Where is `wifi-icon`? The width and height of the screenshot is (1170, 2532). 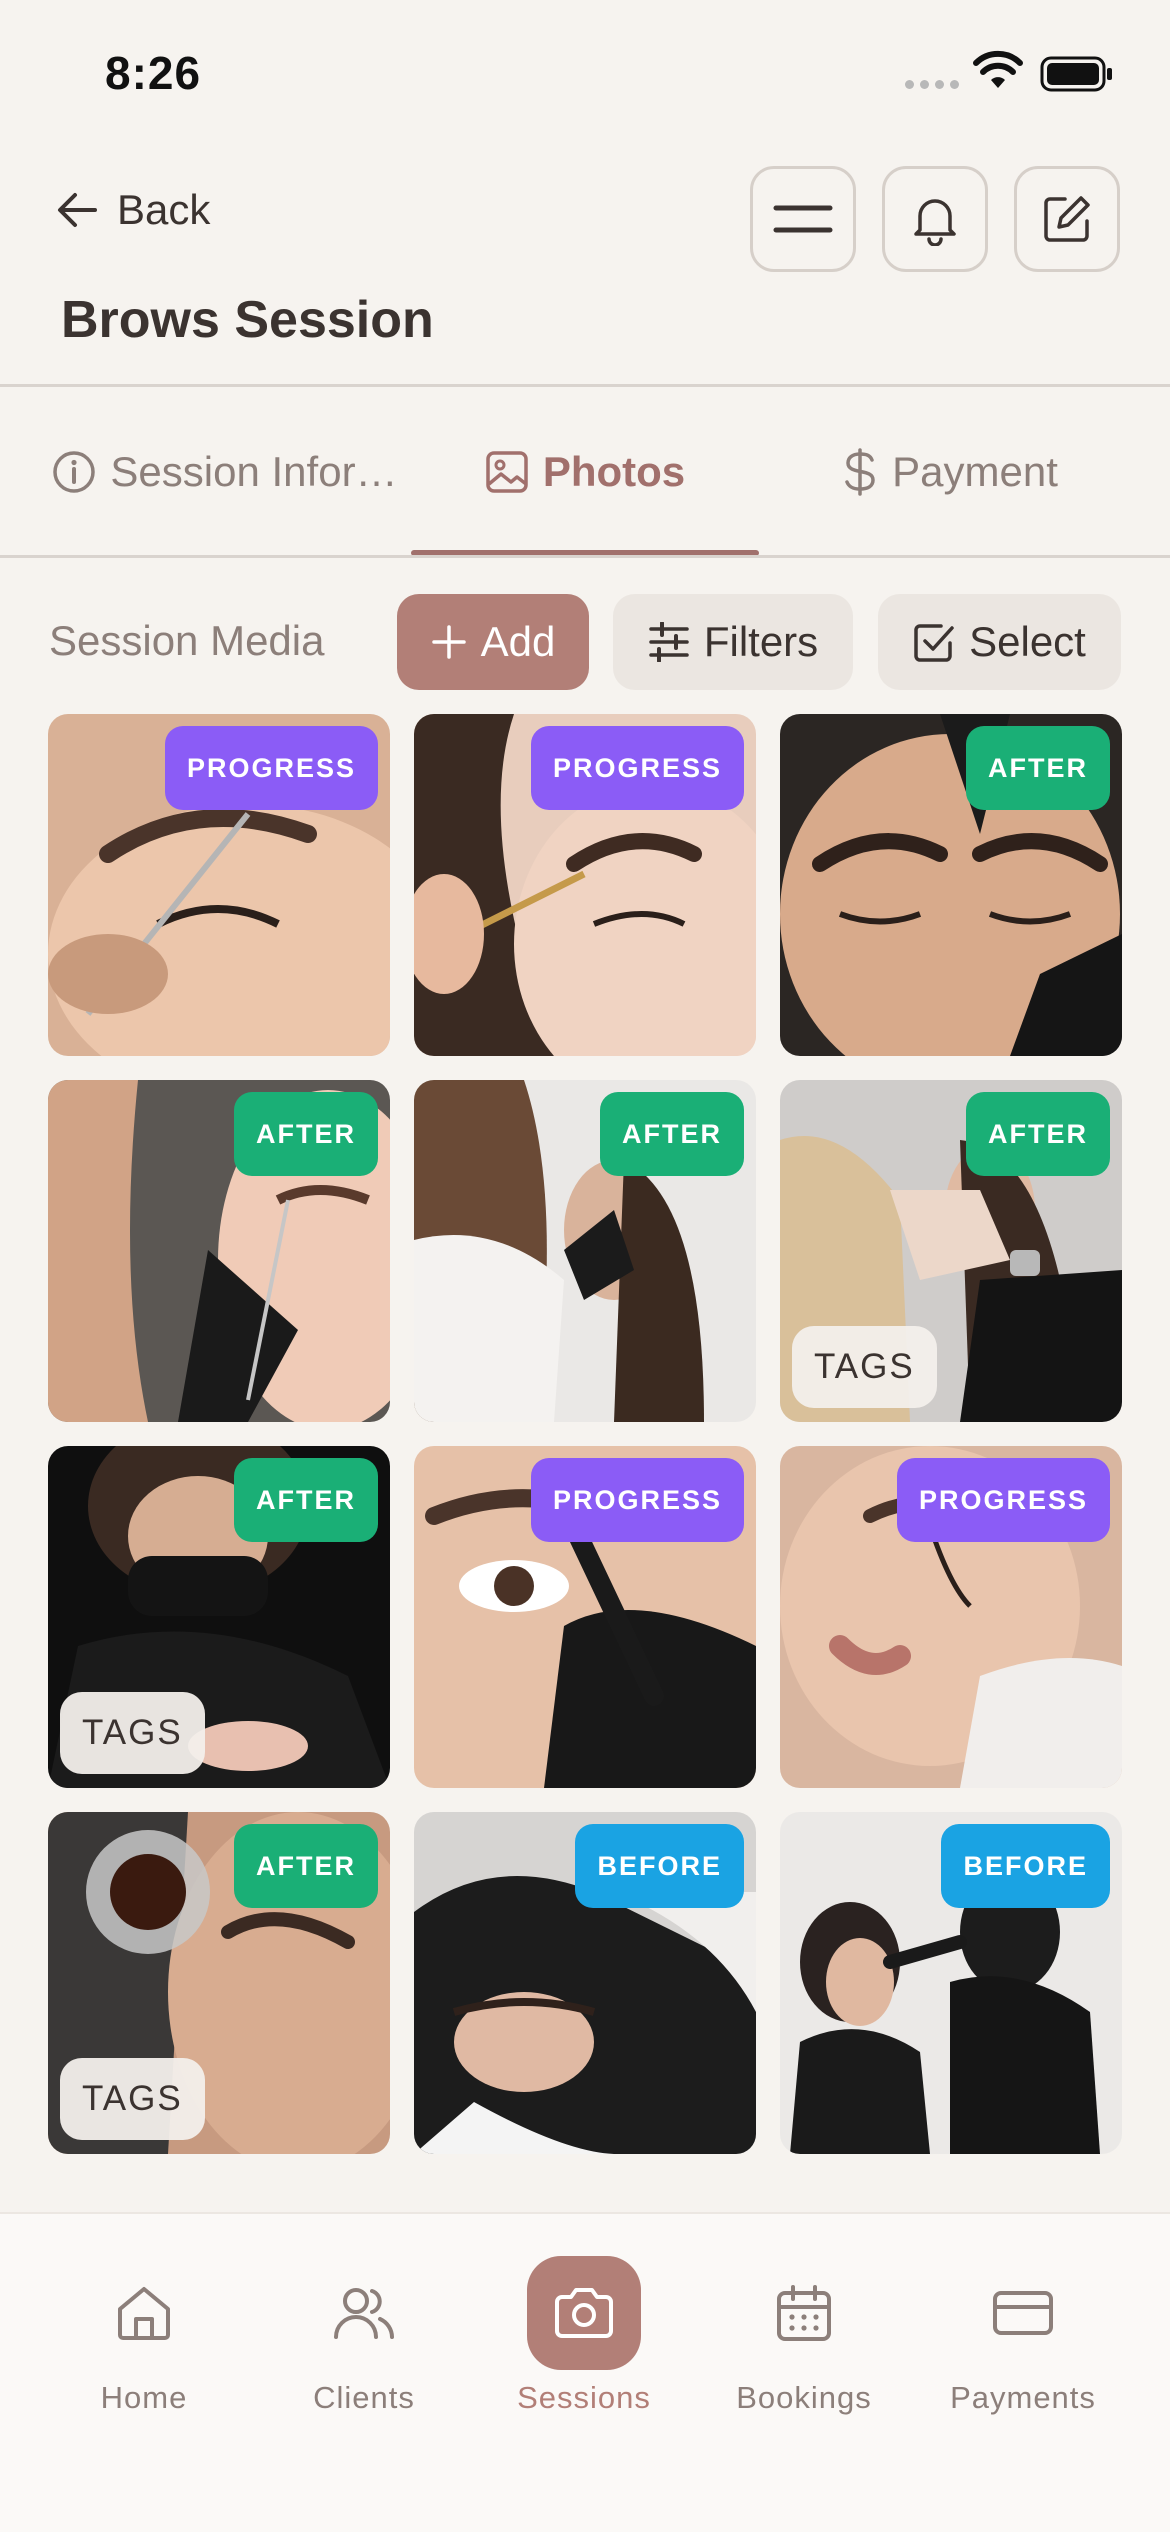 wifi-icon is located at coordinates (998, 69).